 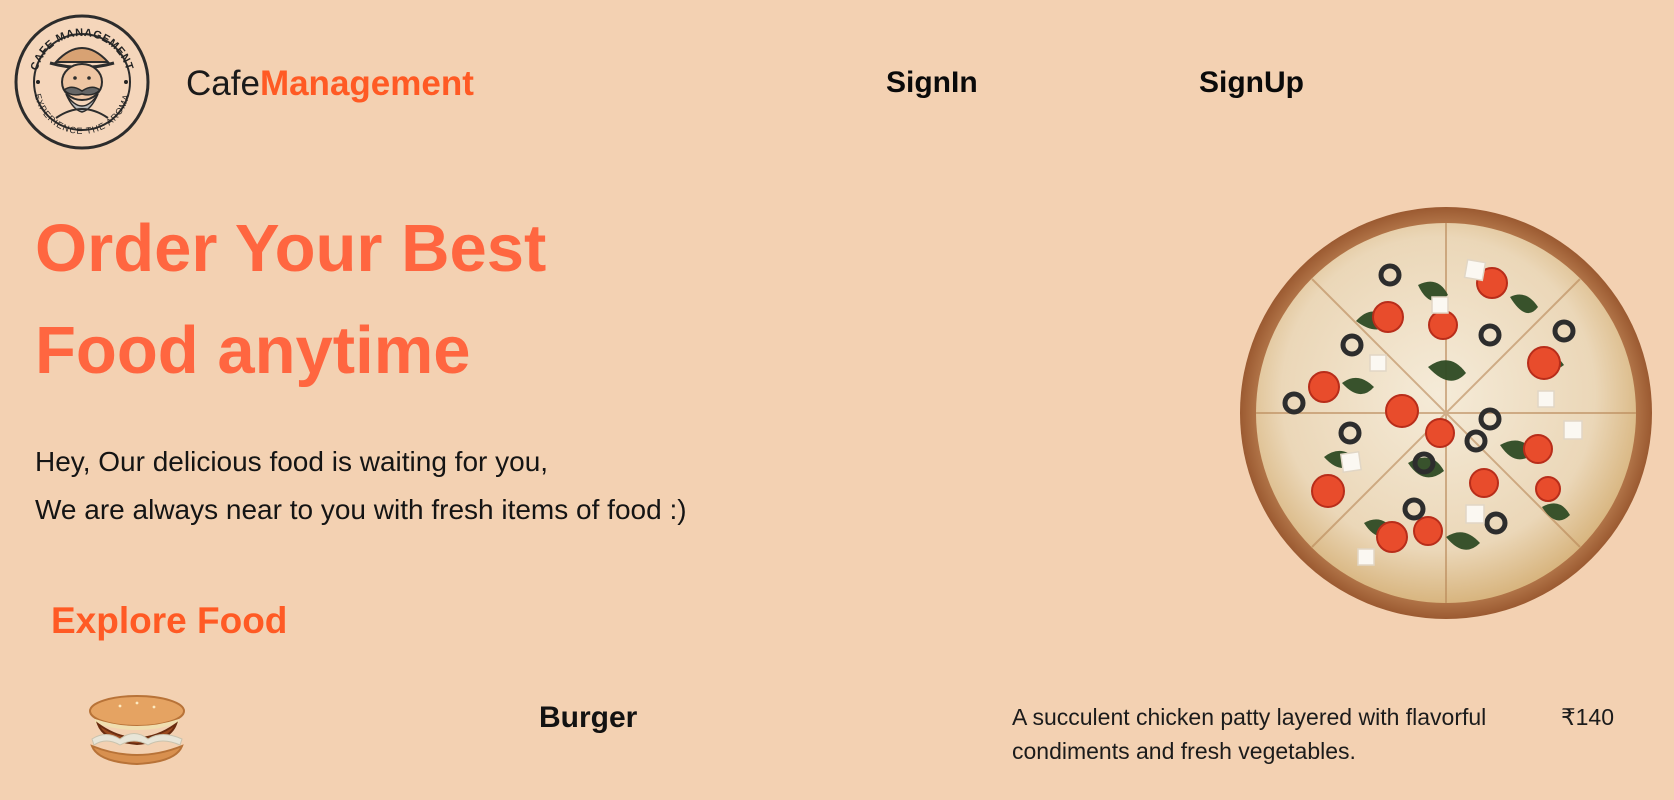 I want to click on cafe-logo: CAFE MANAGEMENT EXPERIENCE THE AROMA, so click(x=82, y=82).